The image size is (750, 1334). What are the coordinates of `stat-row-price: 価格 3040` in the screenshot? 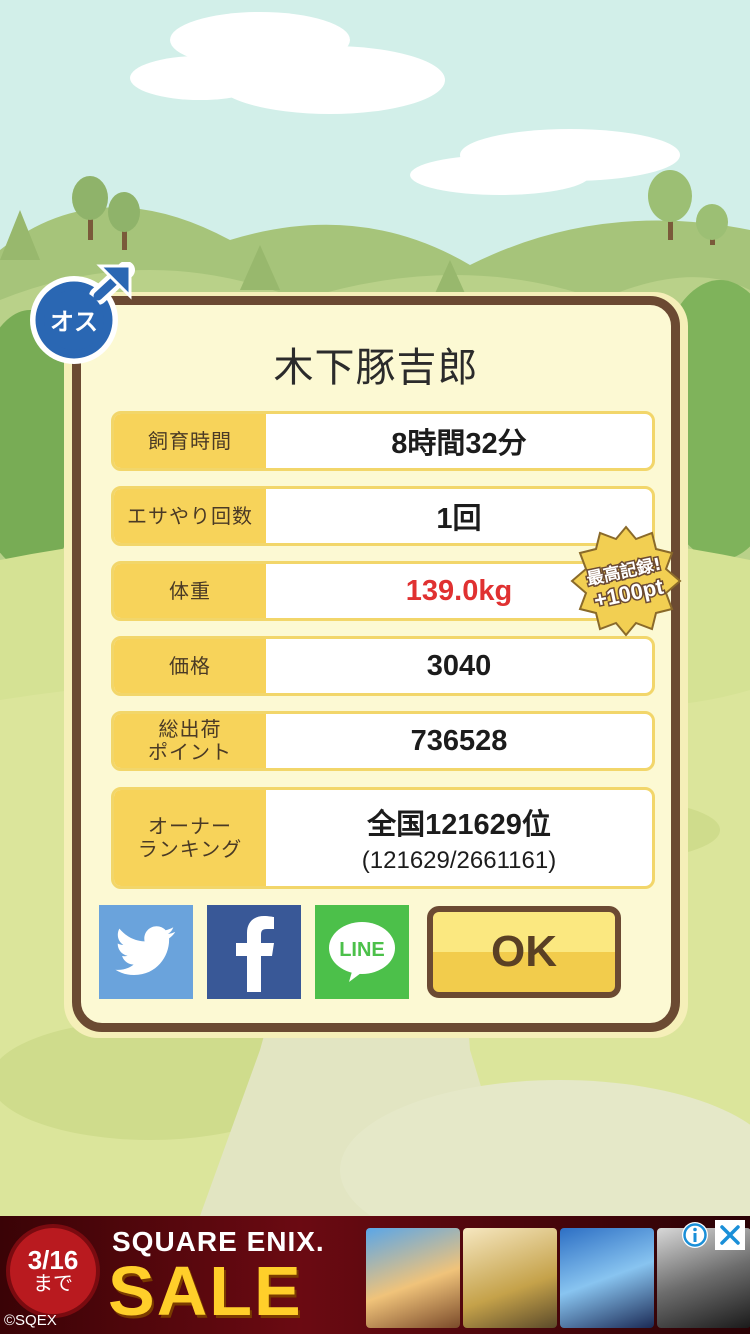 It's located at (383, 666).